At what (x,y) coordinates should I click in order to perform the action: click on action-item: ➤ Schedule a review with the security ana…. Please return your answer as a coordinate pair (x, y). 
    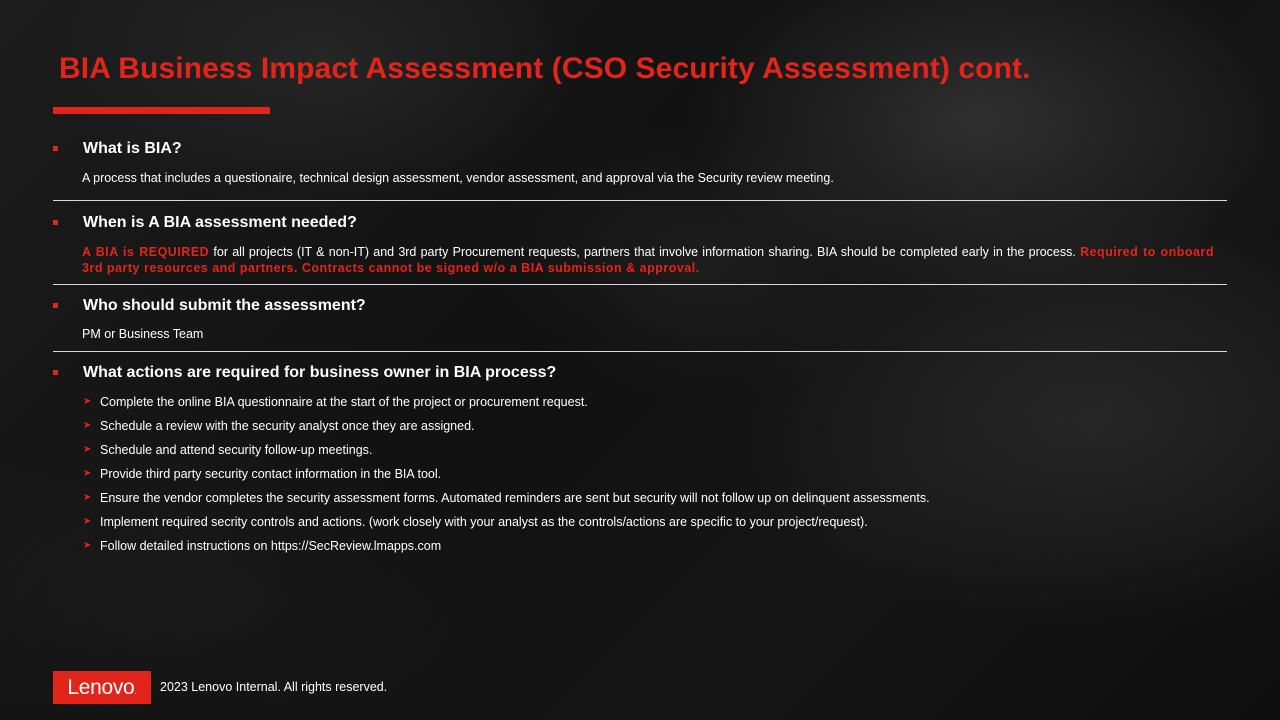
    Looking at the image, I should click on (506, 430).